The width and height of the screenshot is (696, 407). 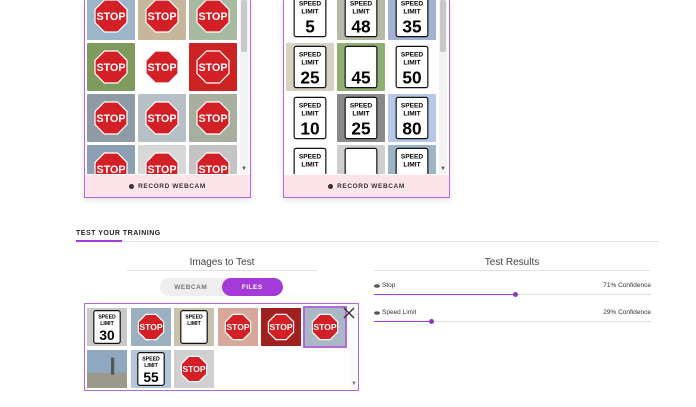 I want to click on confidence-fill, so click(x=445, y=294).